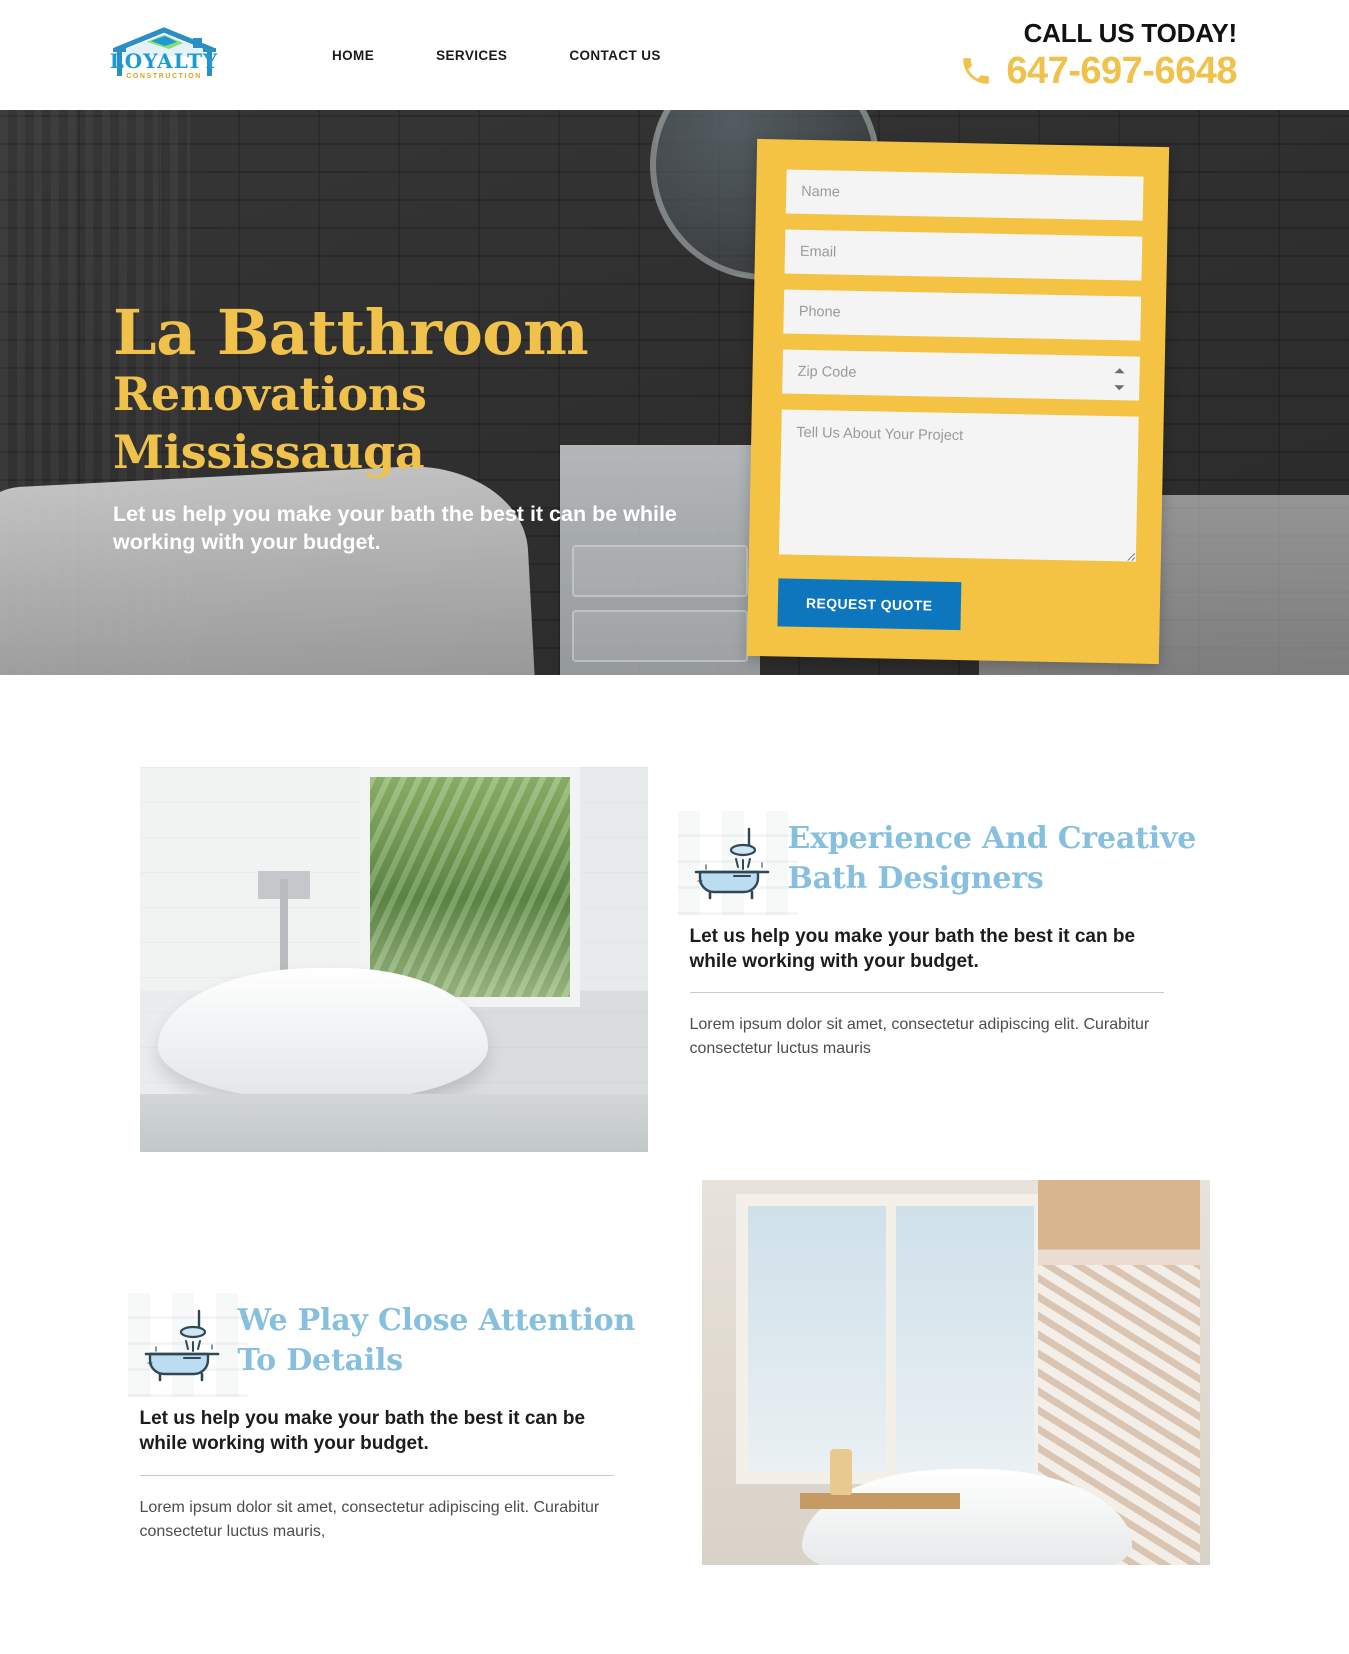 The height and width of the screenshot is (1654, 1349). I want to click on call-us-block: CALL US TODAY! 647-697-6648, so click(1098, 55).